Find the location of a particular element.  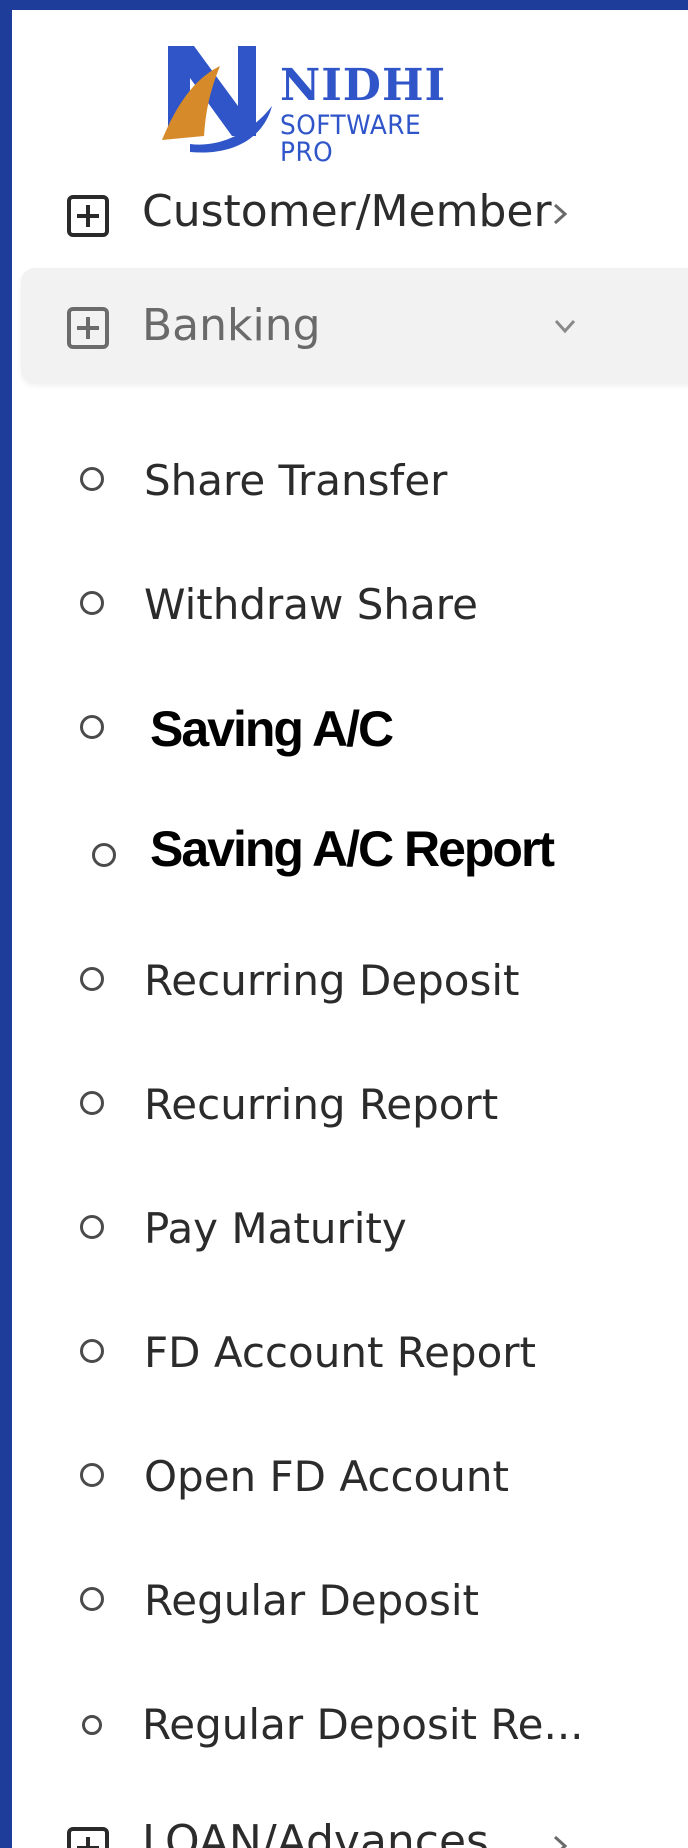

submenu-item-recurring-report: Recurring Report is located at coordinates (350, 1103).